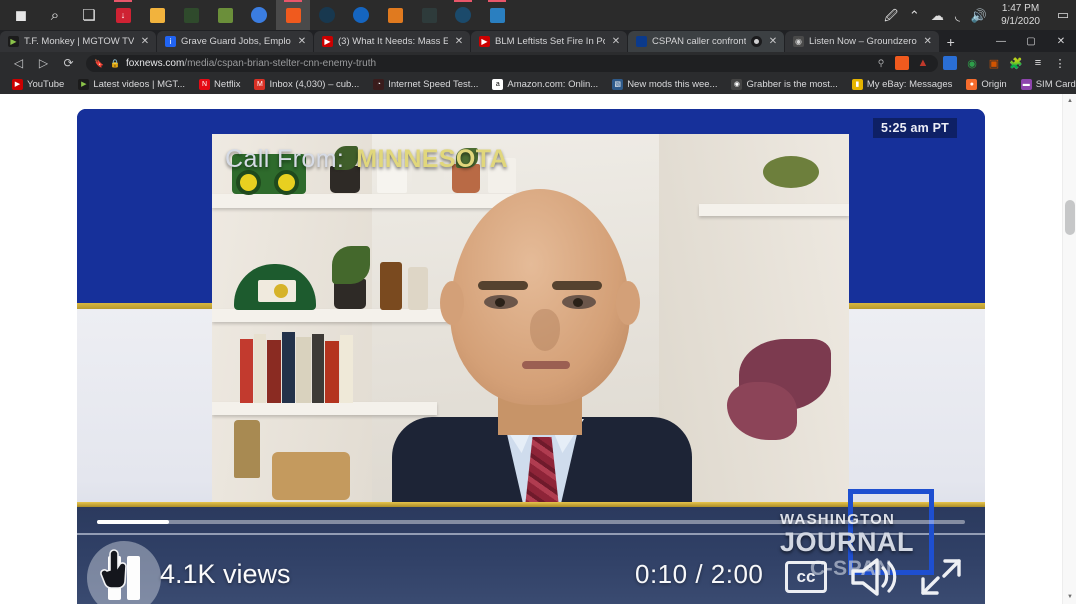 This screenshot has height=604, width=1076. What do you see at coordinates (937, 15) in the screenshot?
I see `cloud-icon: ☁` at bounding box center [937, 15].